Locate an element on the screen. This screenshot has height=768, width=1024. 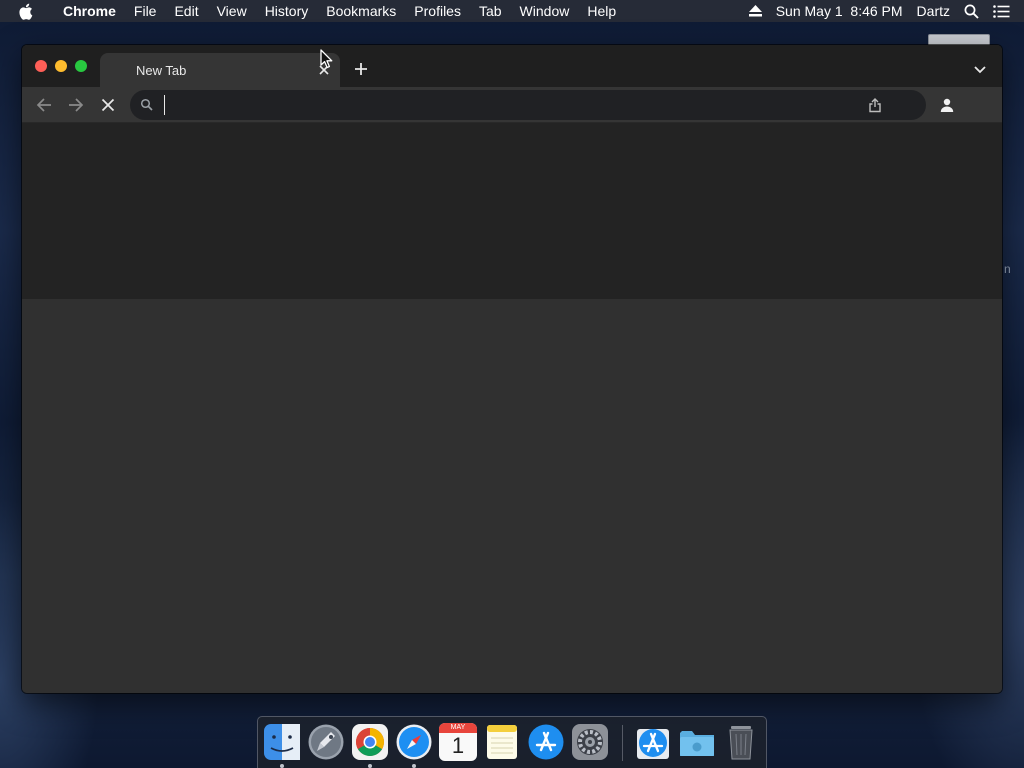
menu-app-name: Chrome is located at coordinates (89, 11).